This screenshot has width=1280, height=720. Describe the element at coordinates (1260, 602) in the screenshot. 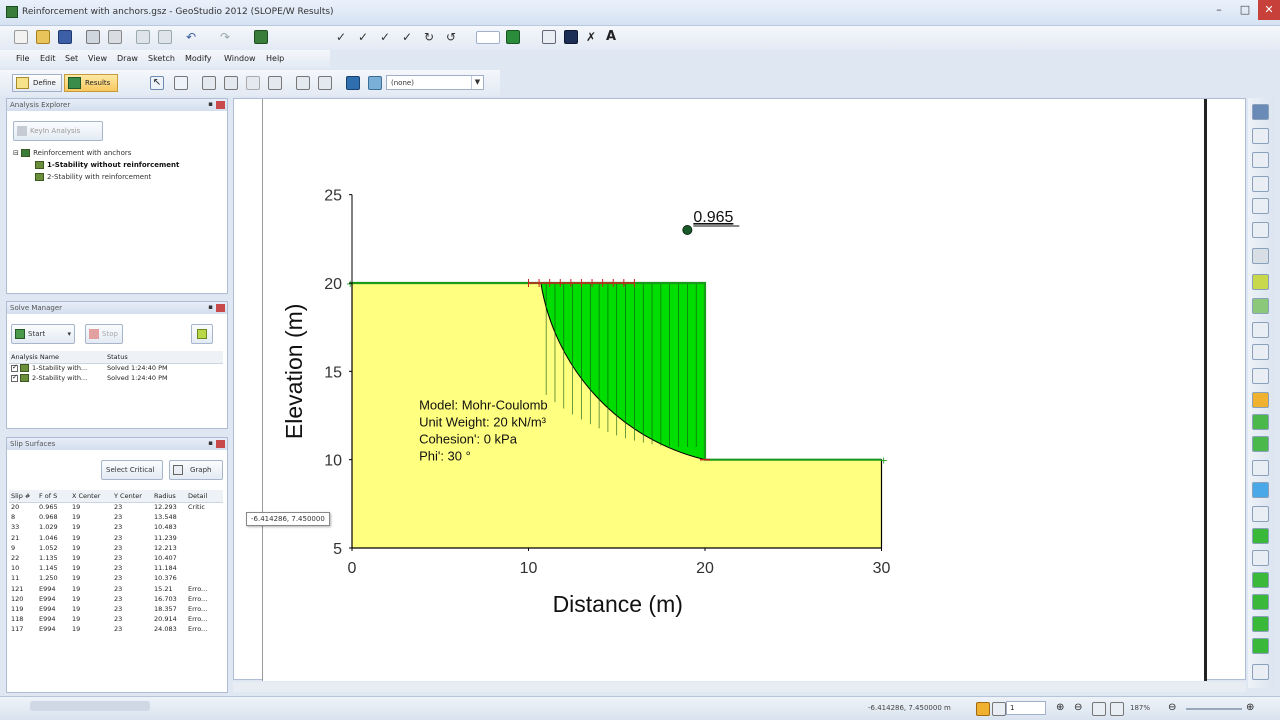

I see `tension-crack-icon` at that location.